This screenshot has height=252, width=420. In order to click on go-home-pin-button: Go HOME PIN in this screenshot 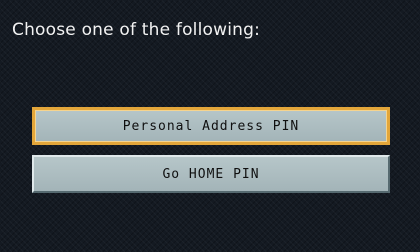, I will do `click(211, 174)`.